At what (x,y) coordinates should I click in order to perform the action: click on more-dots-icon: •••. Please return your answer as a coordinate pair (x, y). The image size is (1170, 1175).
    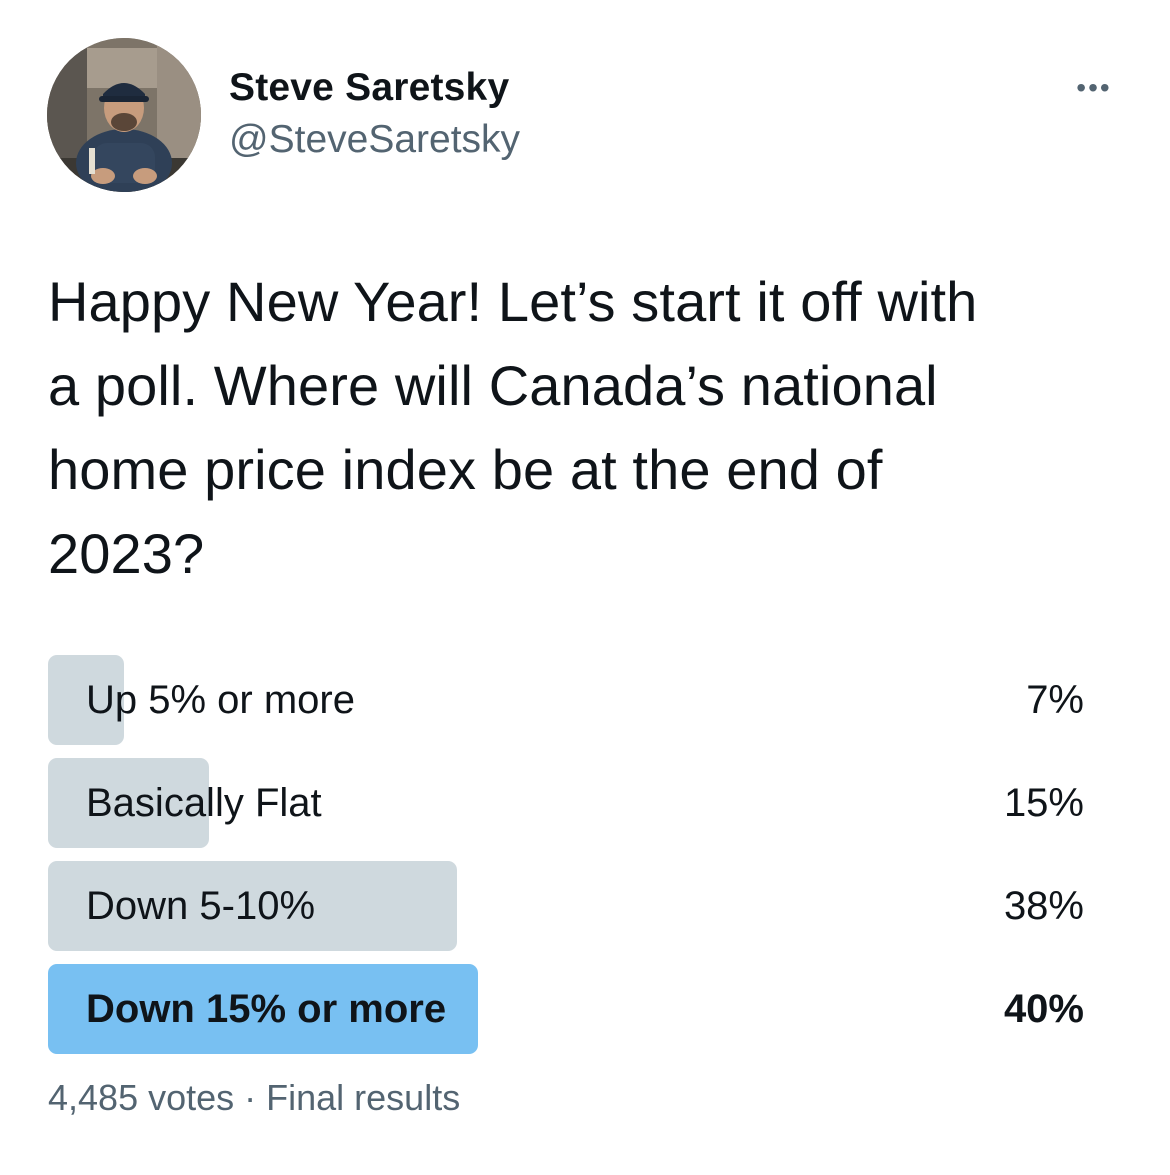
    Looking at the image, I should click on (1094, 87).